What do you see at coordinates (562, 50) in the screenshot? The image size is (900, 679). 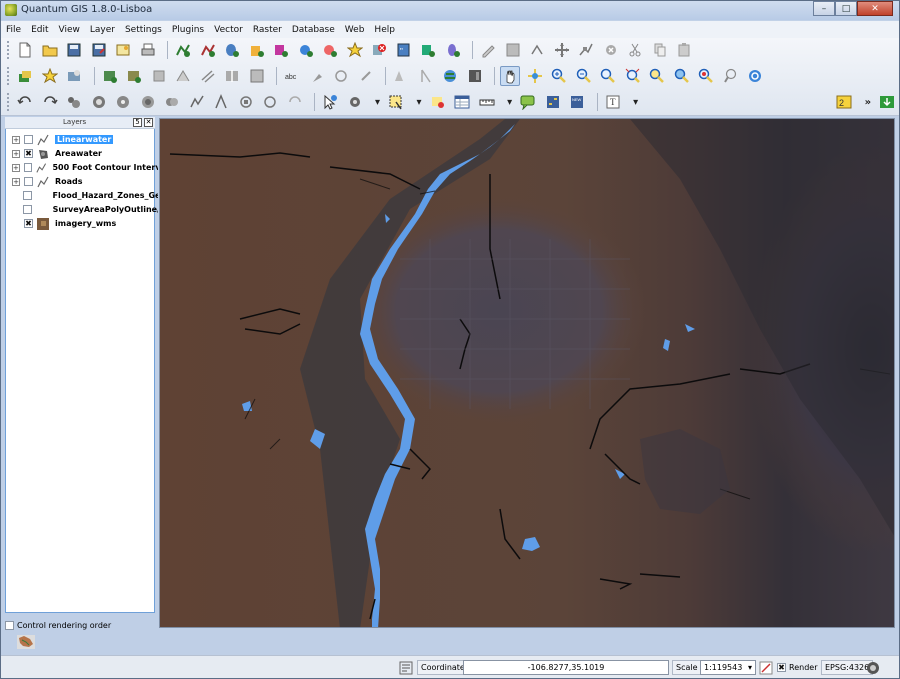 I see `move-feature-icon` at bounding box center [562, 50].